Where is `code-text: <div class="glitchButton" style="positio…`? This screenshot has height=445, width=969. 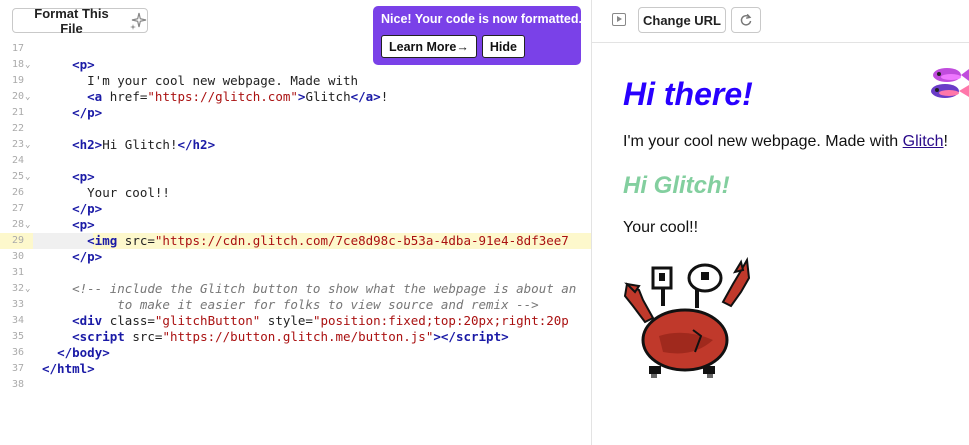 code-text: <div class="glitchButton" style="positio… is located at coordinates (320, 320).